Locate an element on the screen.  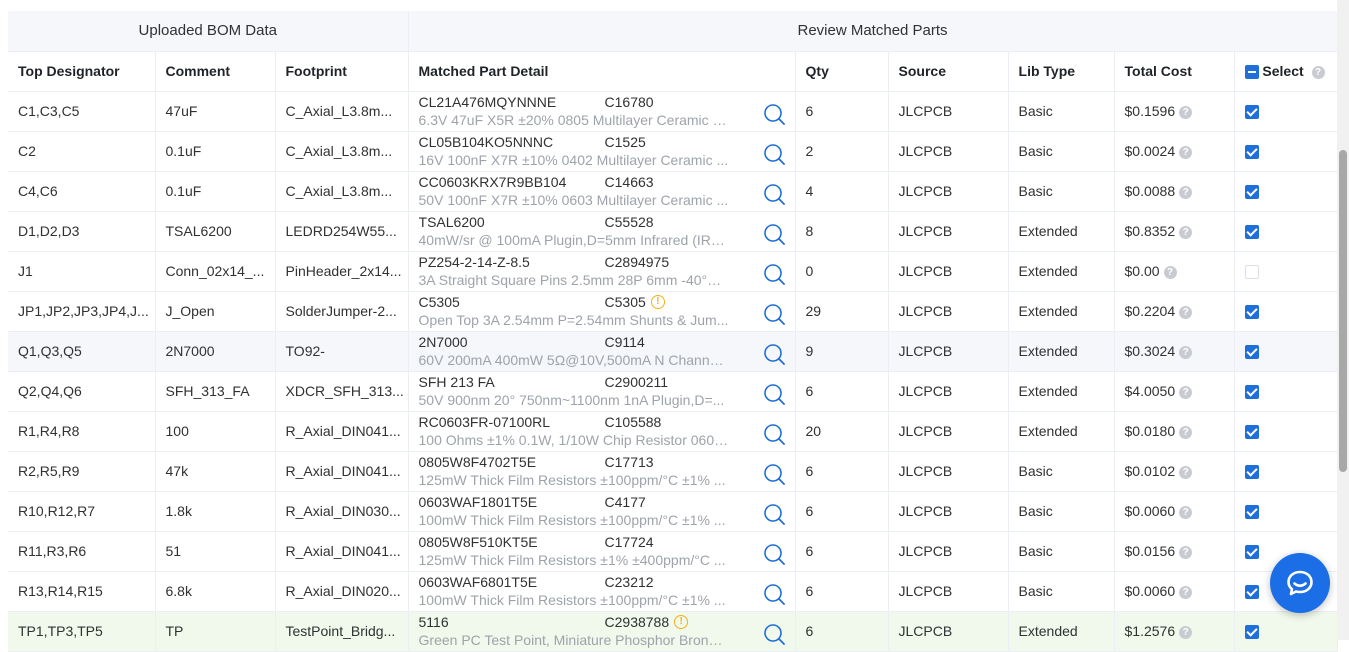
part-mpn: 0805W8F4702T5E is located at coordinates (512, 462).